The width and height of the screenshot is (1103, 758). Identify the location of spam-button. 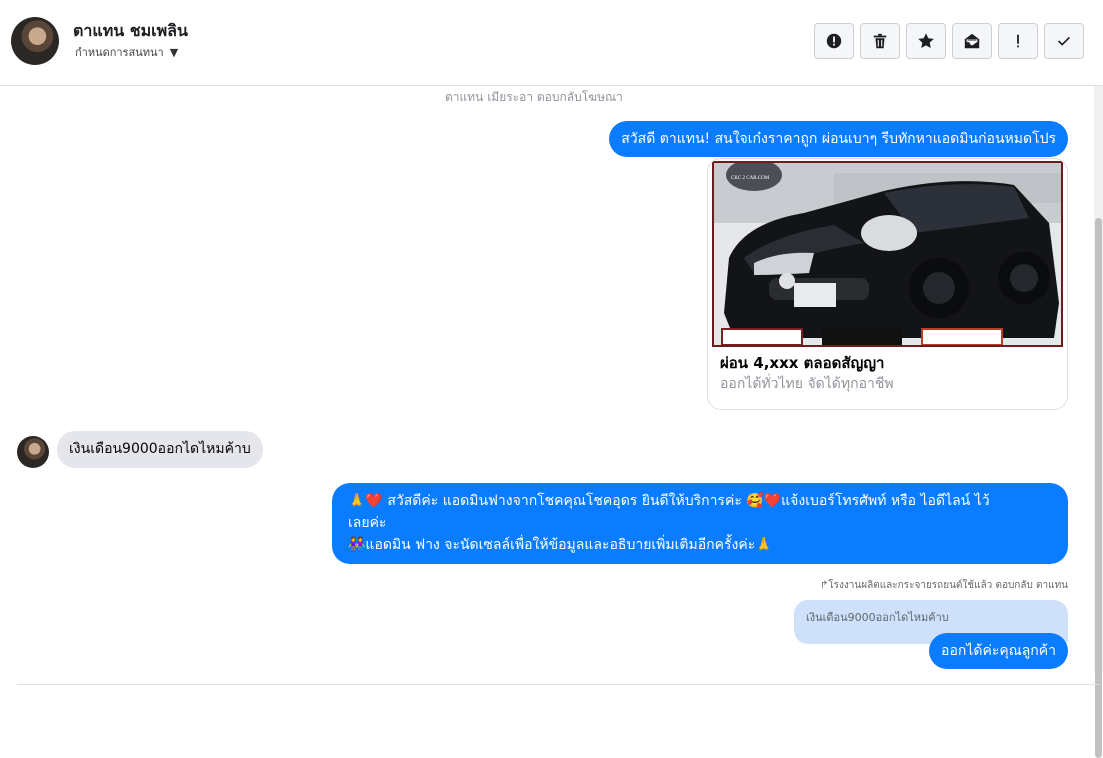
(1018, 41).